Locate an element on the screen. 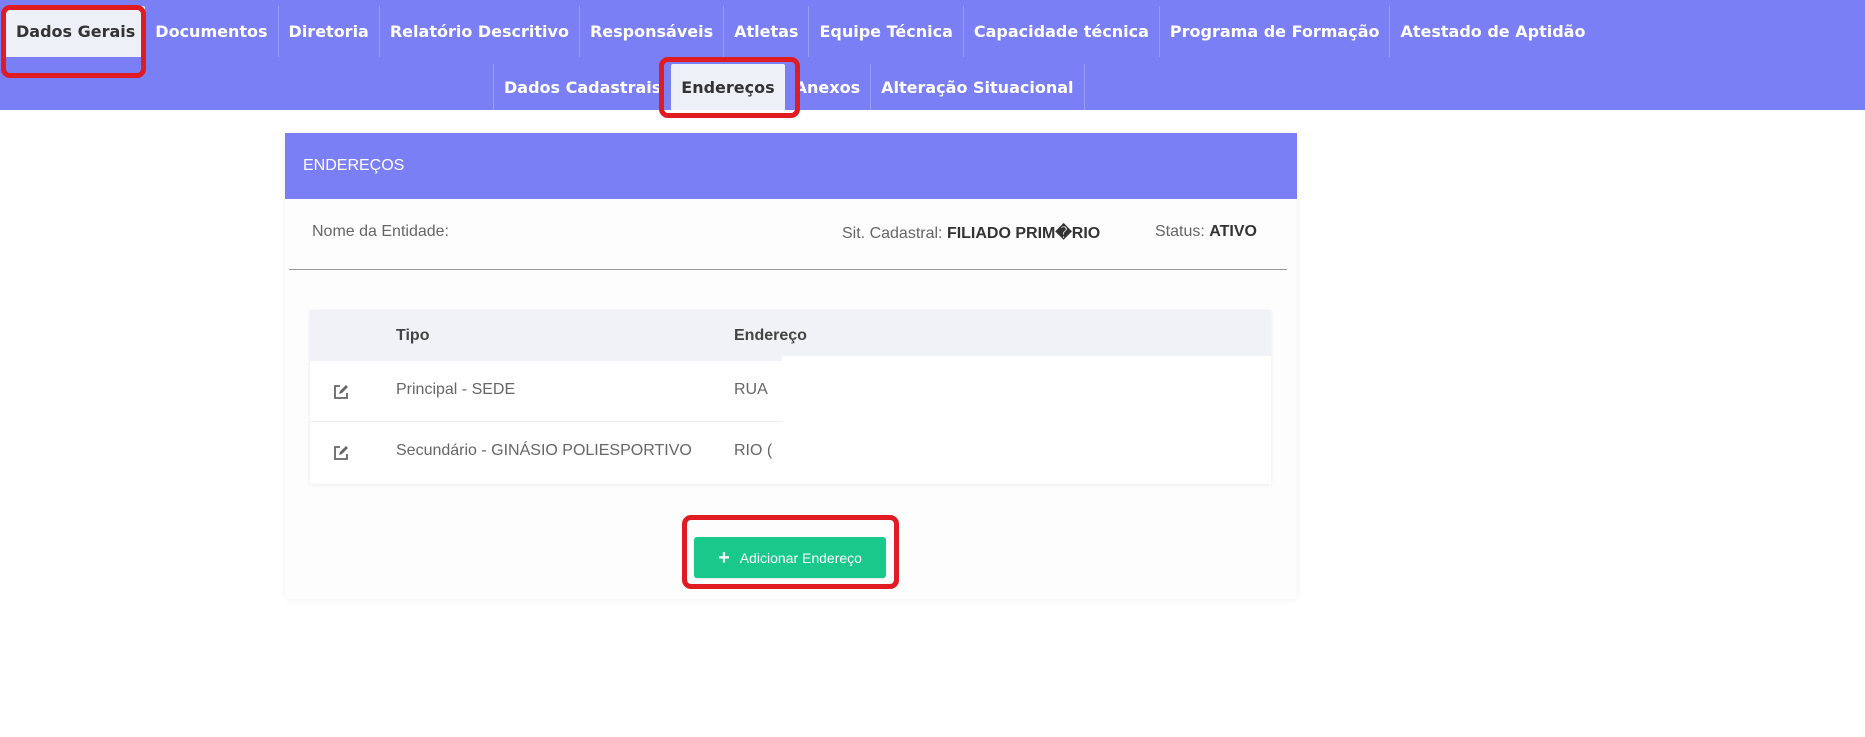 Image resolution: width=1865 pixels, height=737 pixels. table-row: Principal - SEDE RUA is located at coordinates (790, 391).